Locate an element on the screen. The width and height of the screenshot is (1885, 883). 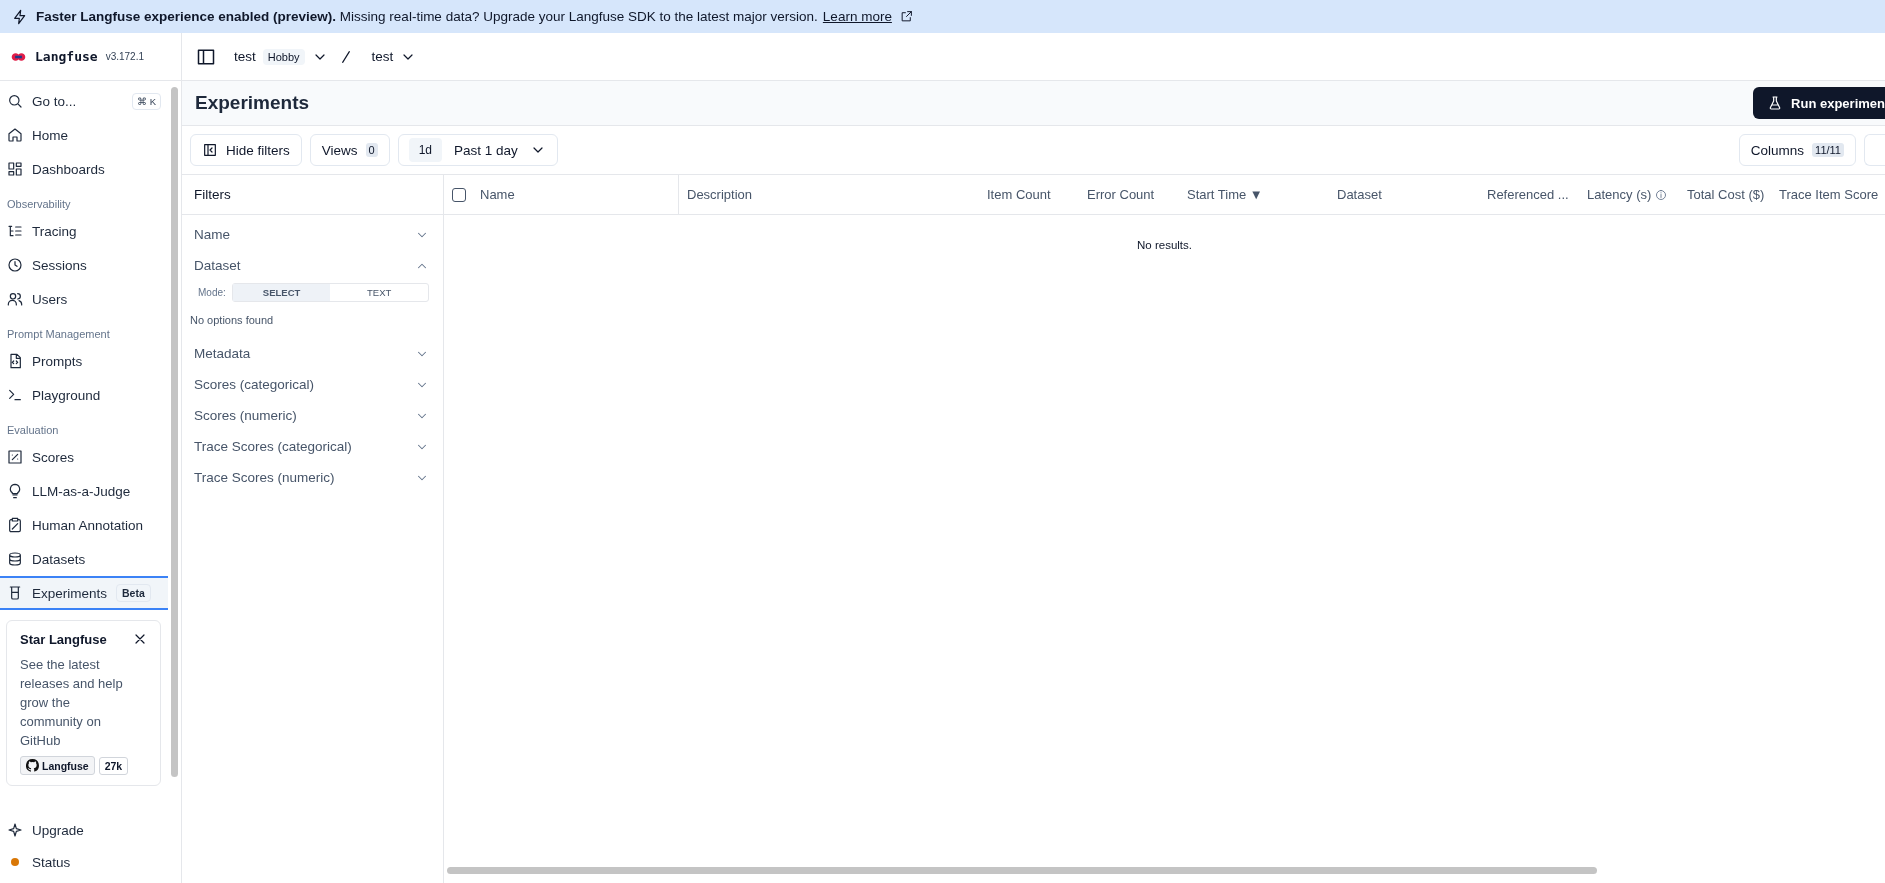
star-count: 27k is located at coordinates (113, 765).